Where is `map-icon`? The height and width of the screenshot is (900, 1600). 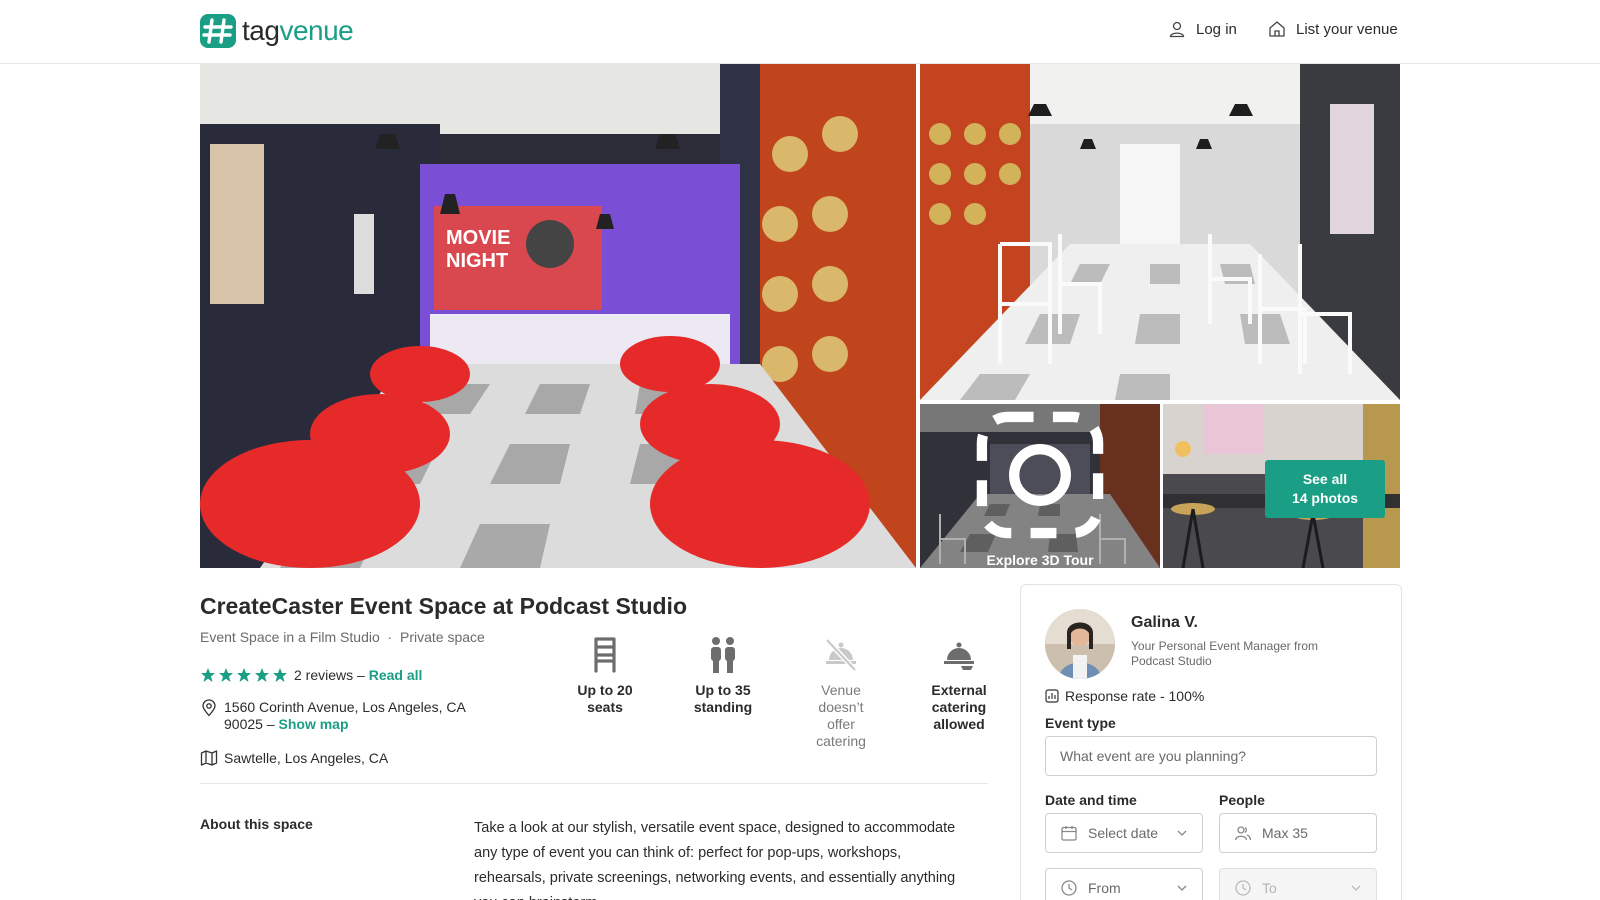 map-icon is located at coordinates (209, 758).